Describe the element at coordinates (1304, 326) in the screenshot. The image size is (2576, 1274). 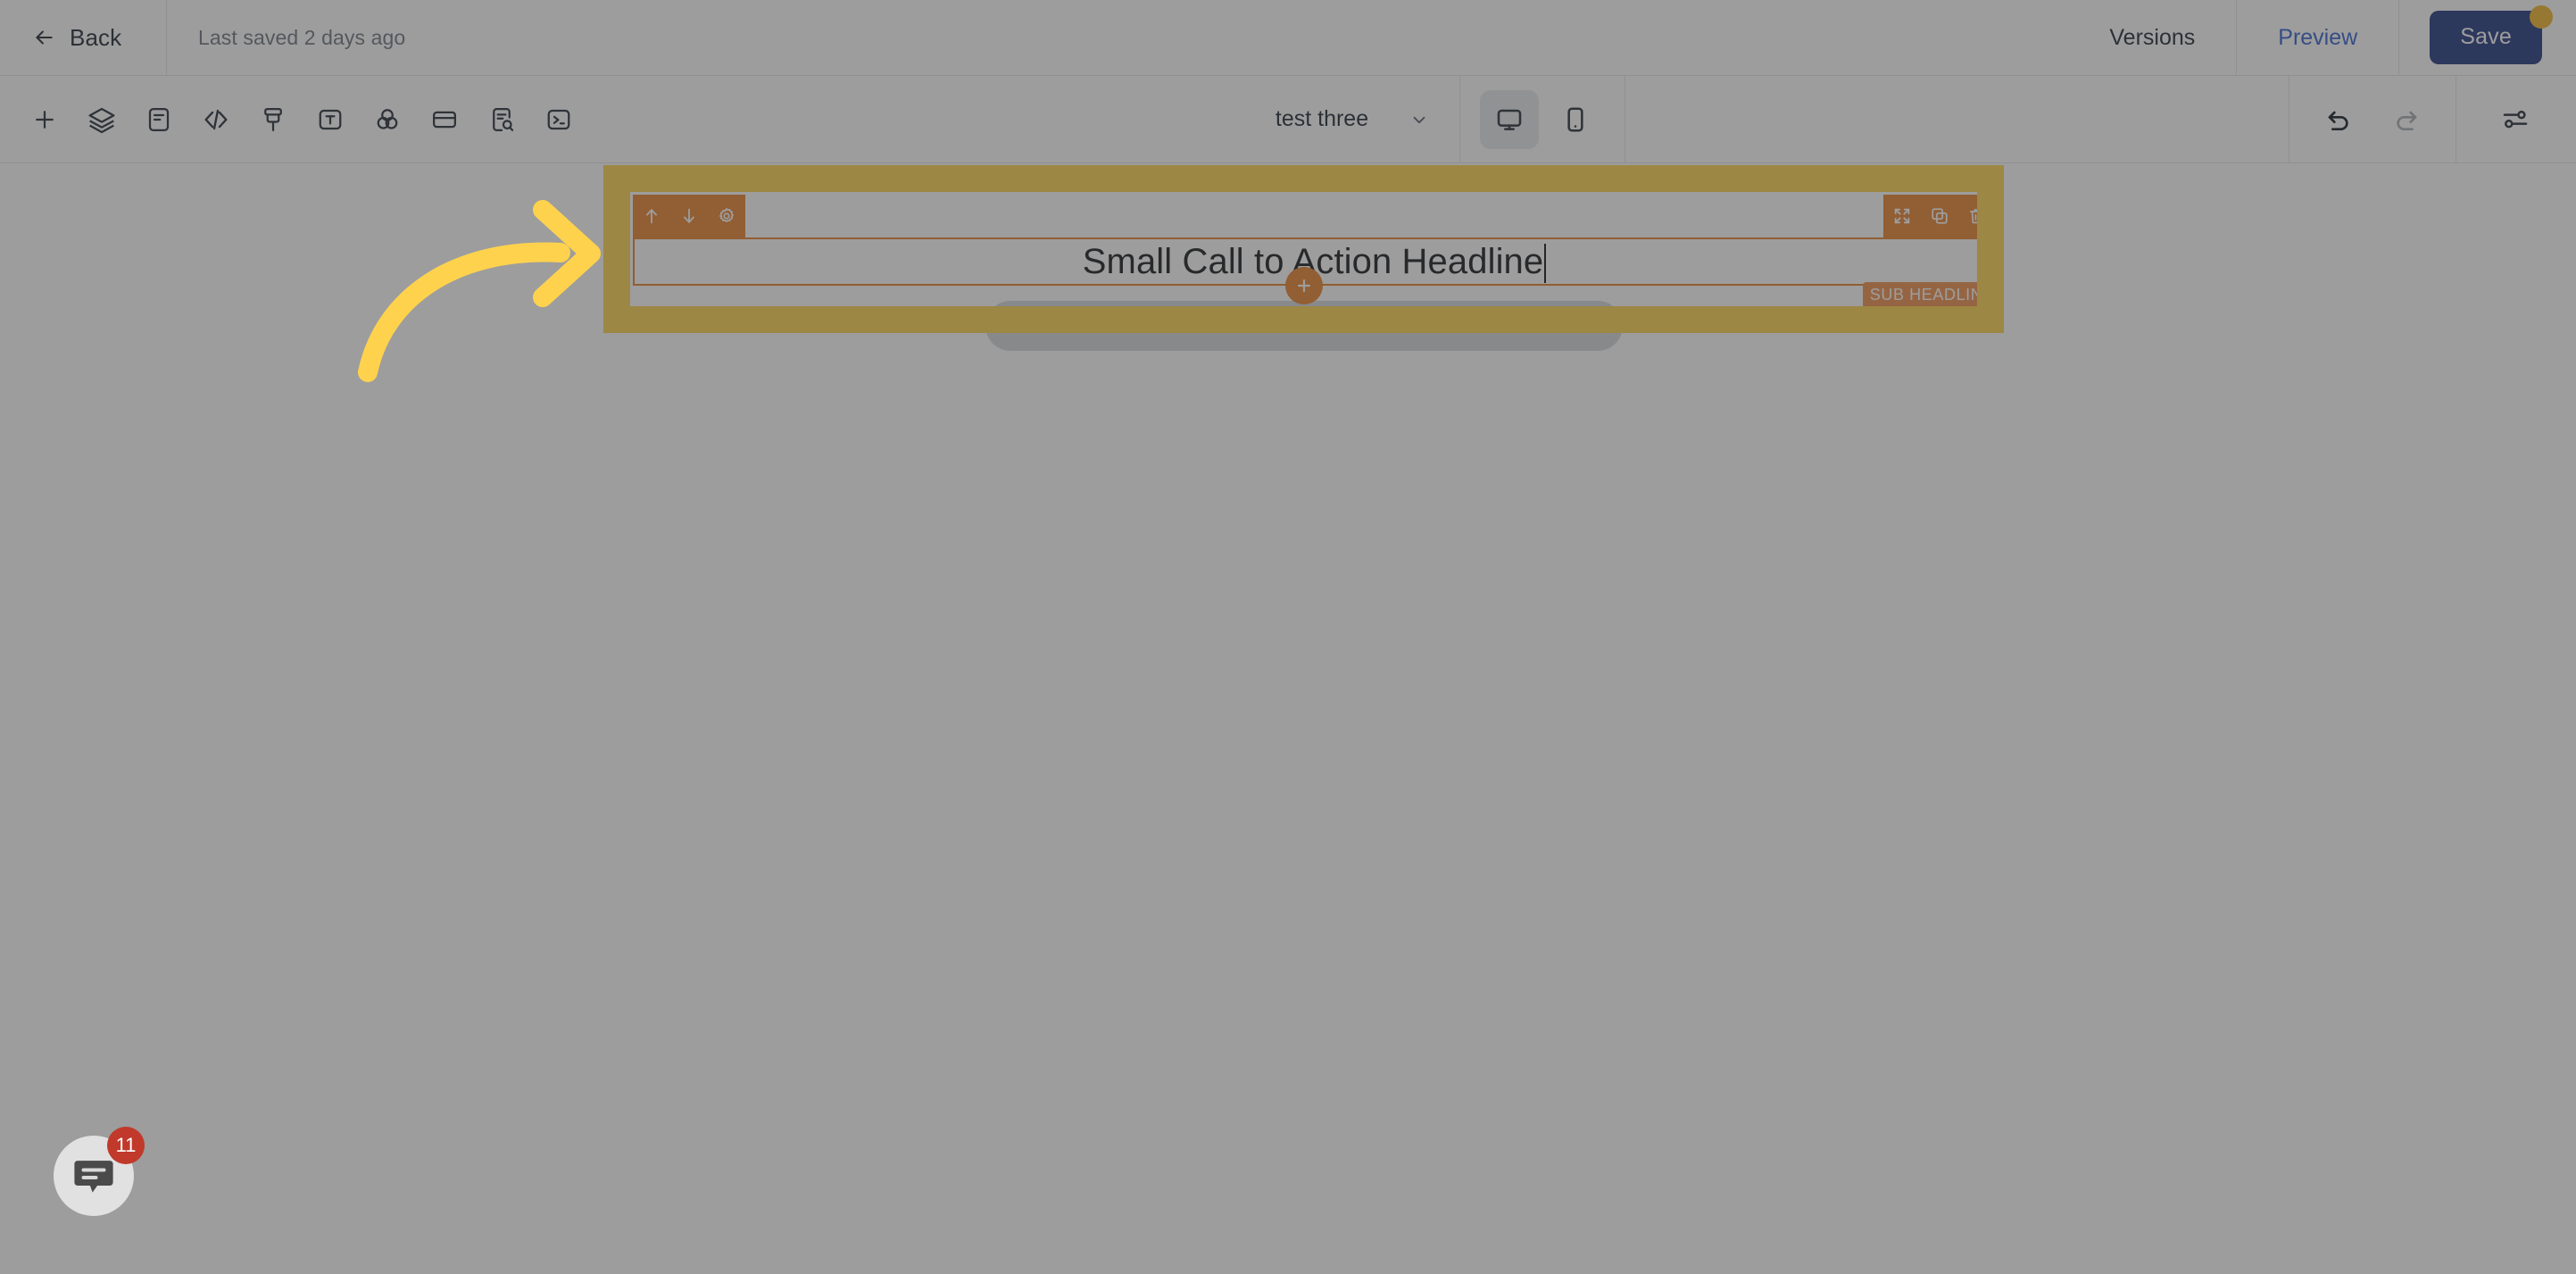
I see `cta-button-placeholder` at that location.